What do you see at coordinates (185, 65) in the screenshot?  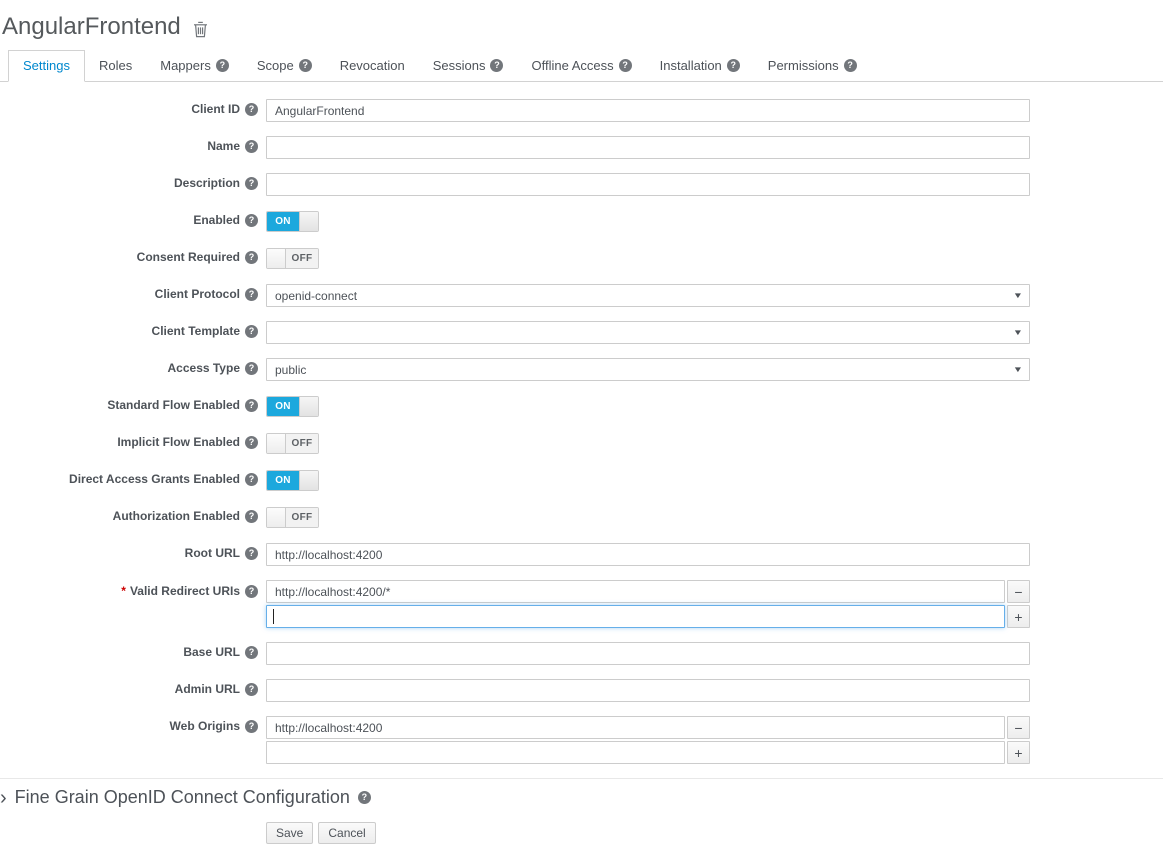 I see `tab-label: Mappers` at bounding box center [185, 65].